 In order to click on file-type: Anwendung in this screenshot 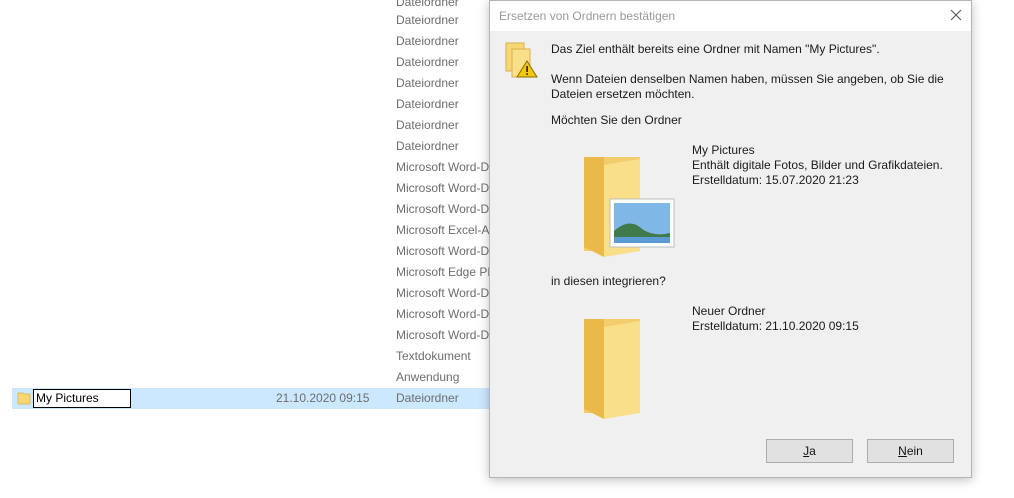, I will do `click(428, 377)`.